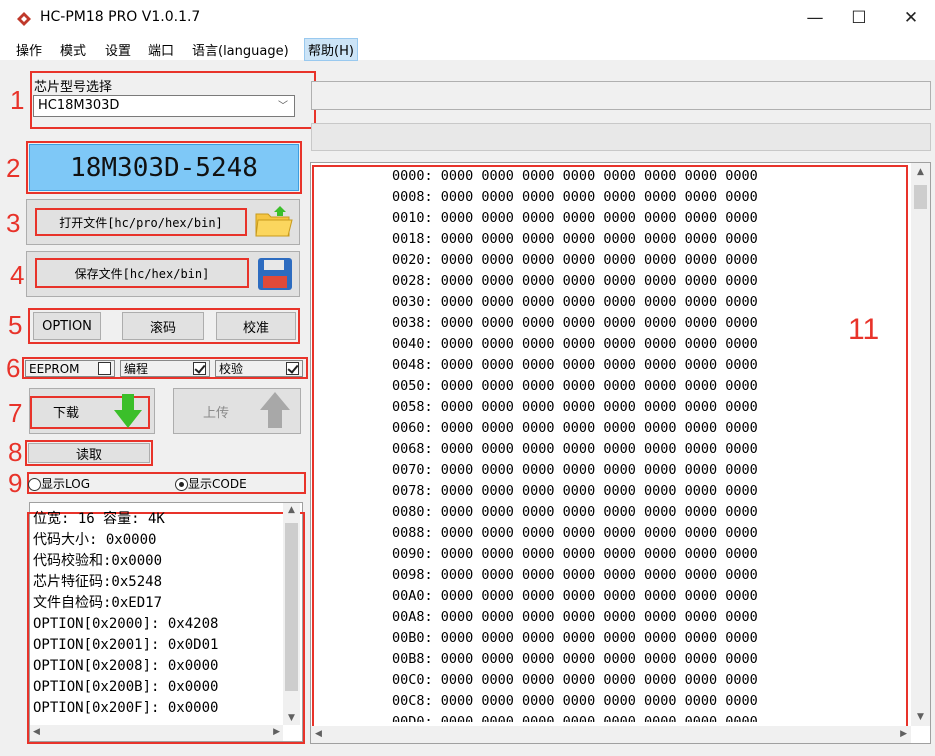  I want to click on annotation-9: 9, so click(15, 483).